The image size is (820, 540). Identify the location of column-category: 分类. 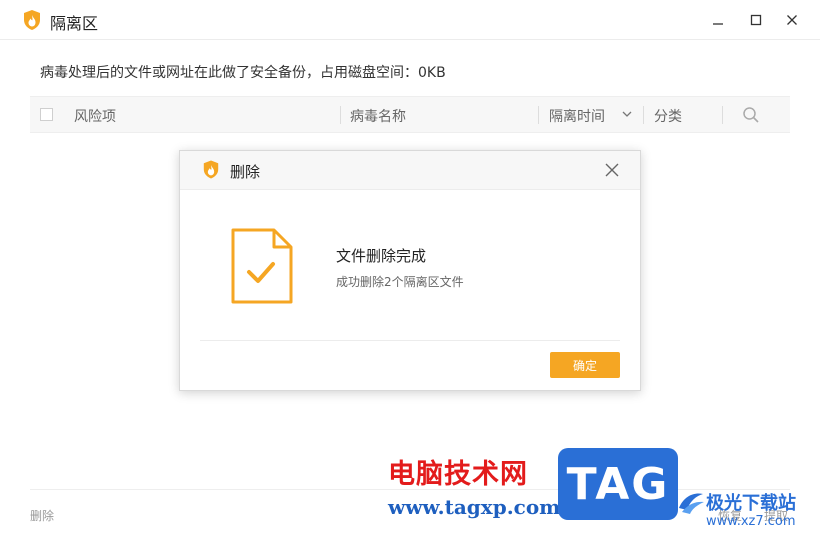
(668, 117).